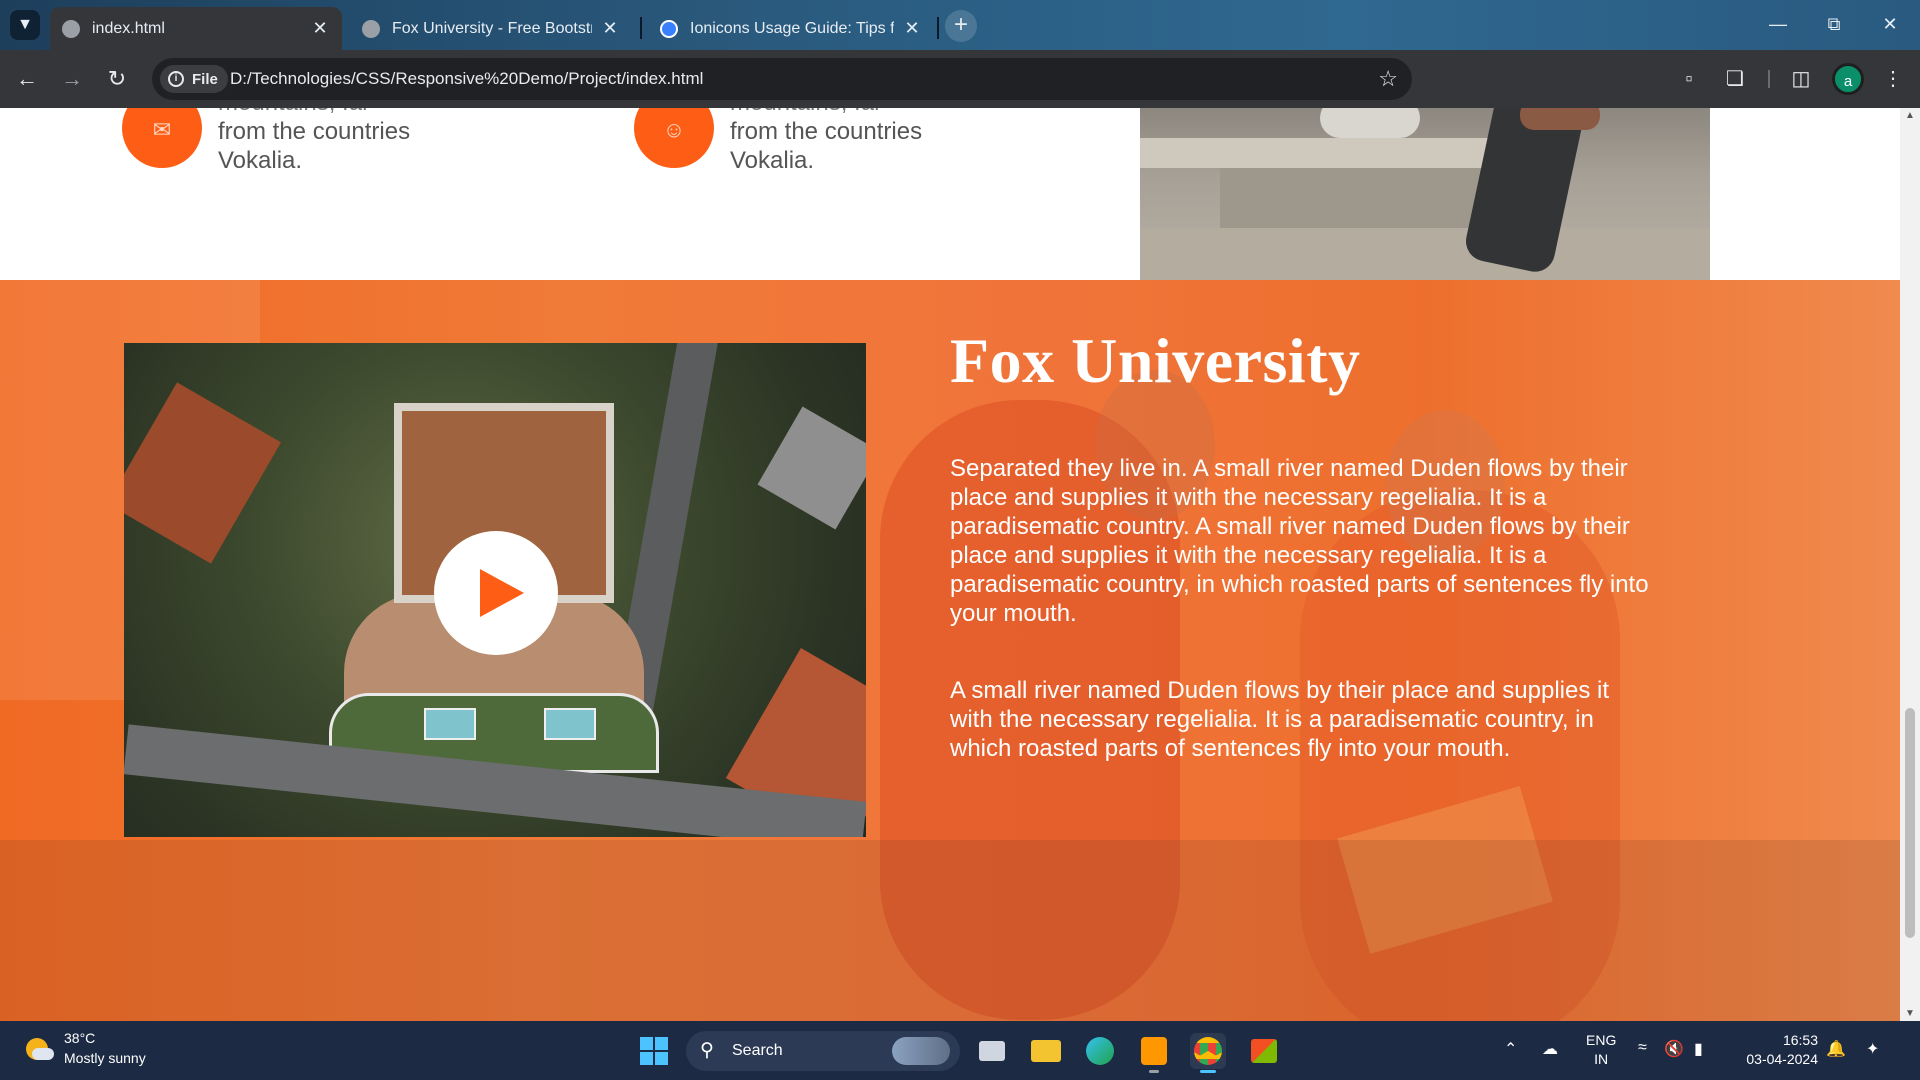 This screenshot has height=1080, width=1920. Describe the element at coordinates (128, 28) in the screenshot. I see `tab-title: index.html` at that location.